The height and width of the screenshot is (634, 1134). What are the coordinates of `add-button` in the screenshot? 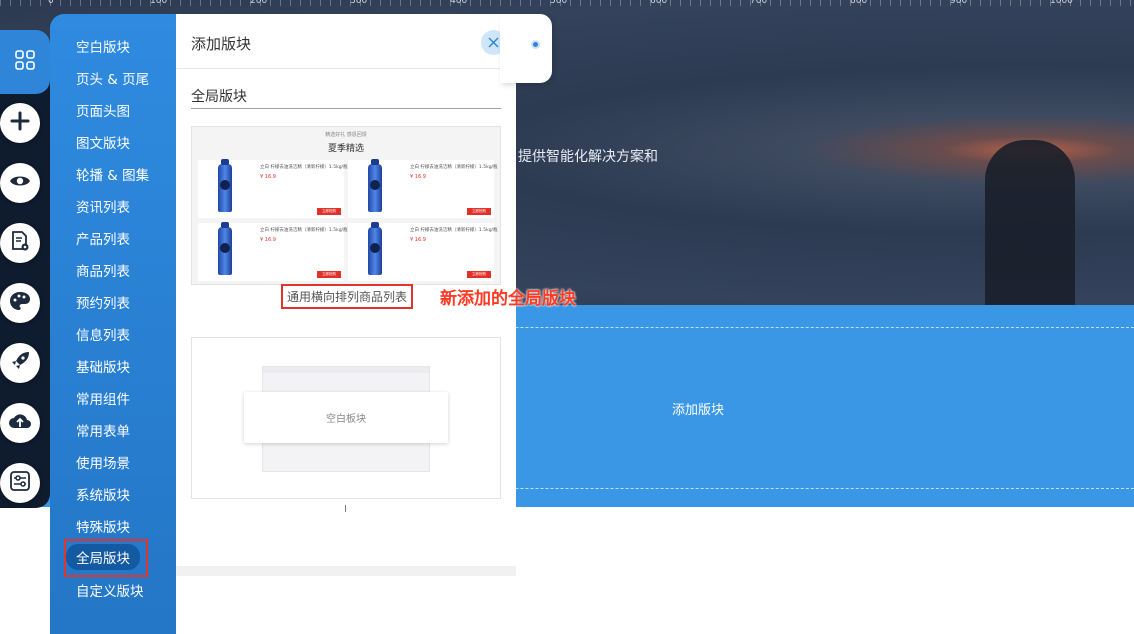 It's located at (20, 123).